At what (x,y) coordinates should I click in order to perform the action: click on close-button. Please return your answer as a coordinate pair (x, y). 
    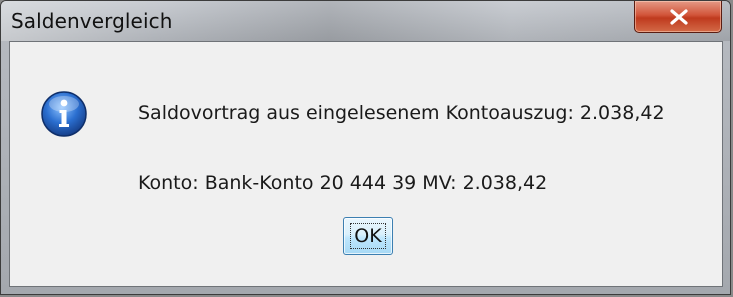
    Looking at the image, I should click on (678, 17).